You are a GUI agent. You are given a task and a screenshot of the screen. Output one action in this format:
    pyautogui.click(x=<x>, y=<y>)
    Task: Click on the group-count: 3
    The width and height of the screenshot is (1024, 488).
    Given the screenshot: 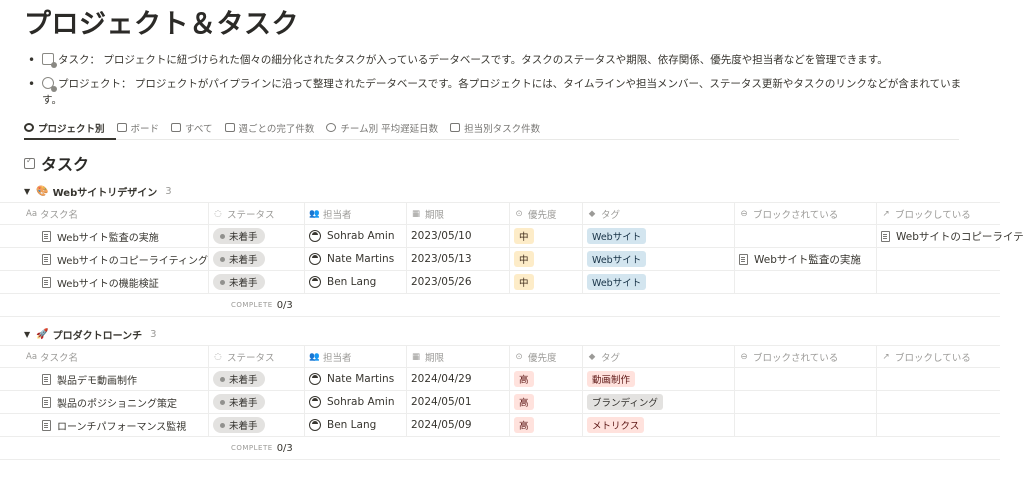 What is the action you would take?
    pyautogui.click(x=168, y=191)
    